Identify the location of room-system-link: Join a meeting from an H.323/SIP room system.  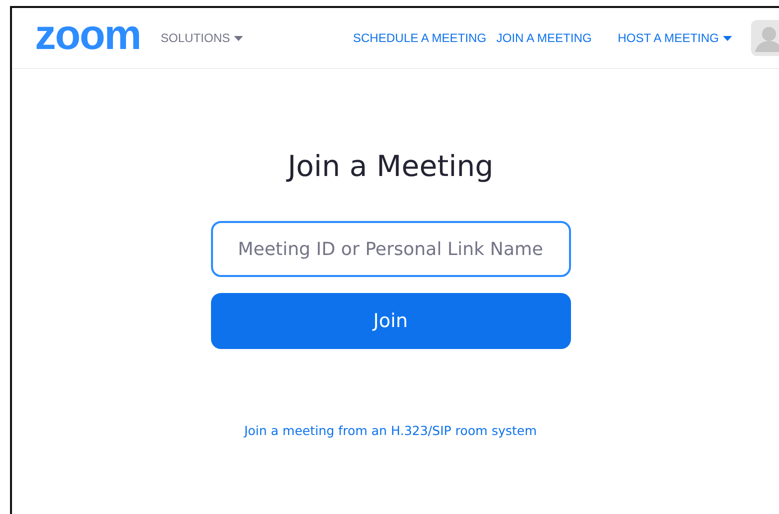
(390, 430).